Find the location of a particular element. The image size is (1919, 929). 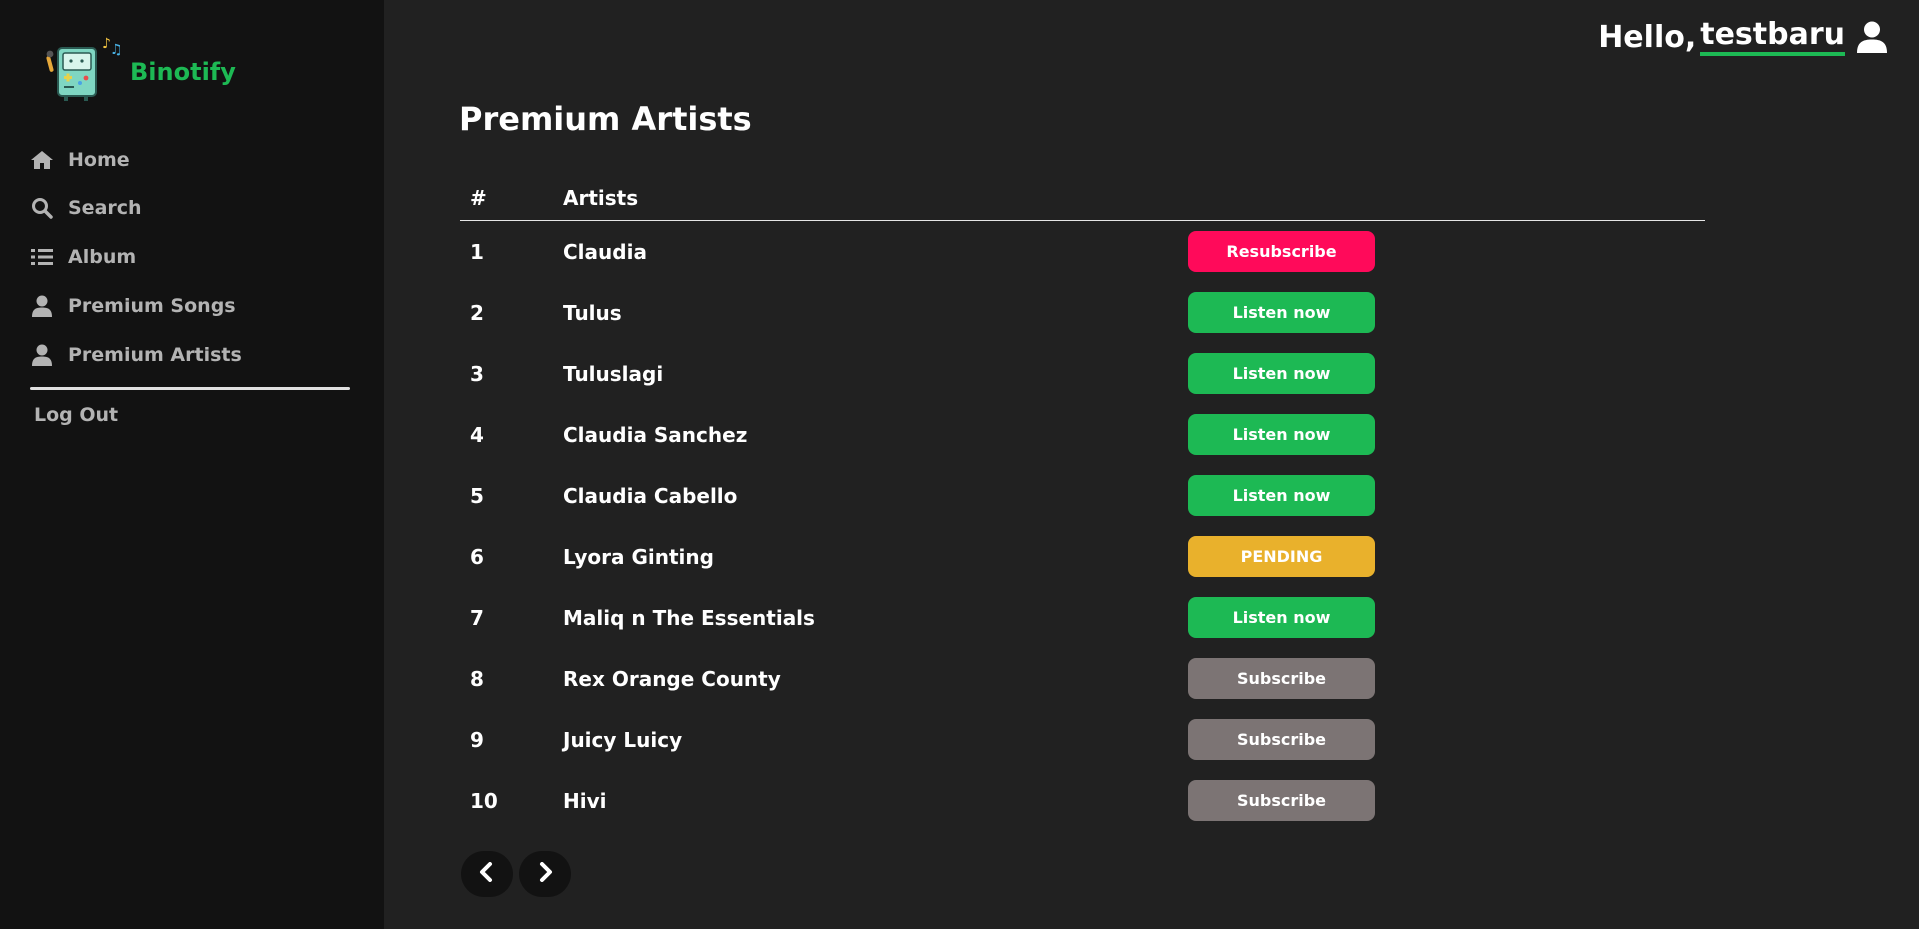

artist-name: Hivi is located at coordinates (585, 800).